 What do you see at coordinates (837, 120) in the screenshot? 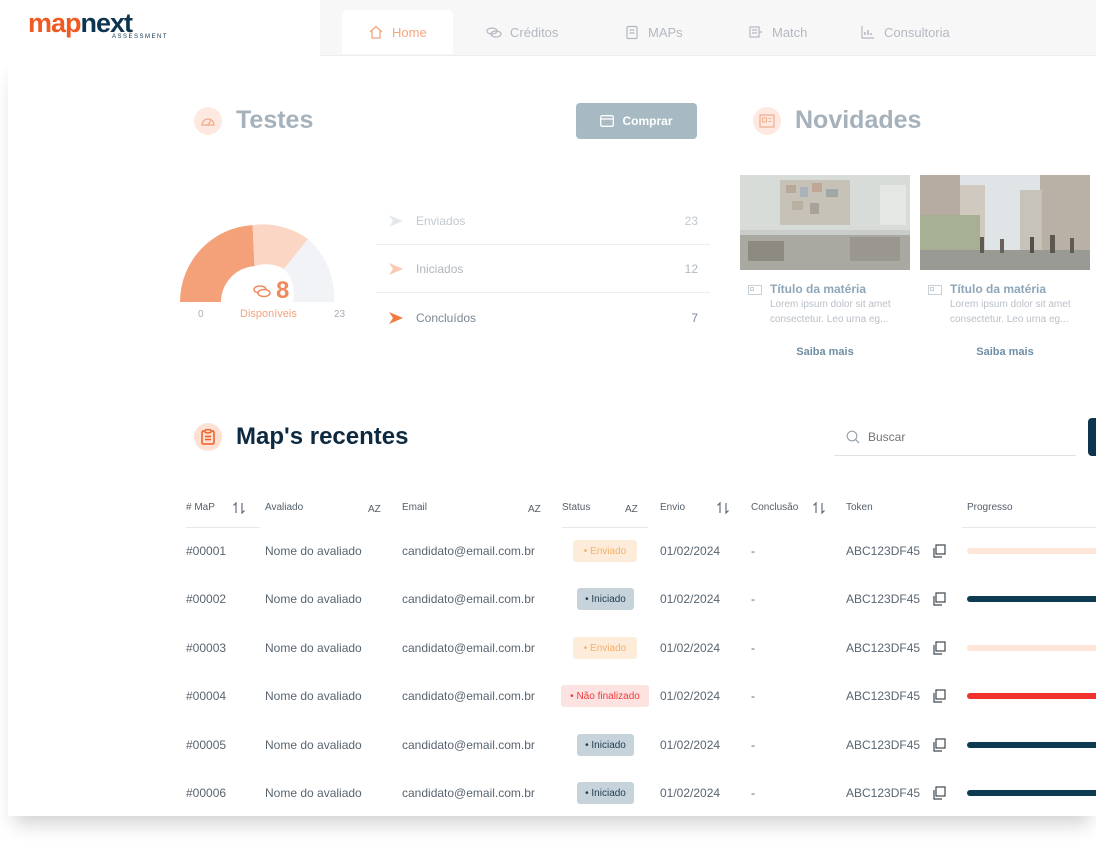
I see `news-section-title: Novidades` at bounding box center [837, 120].